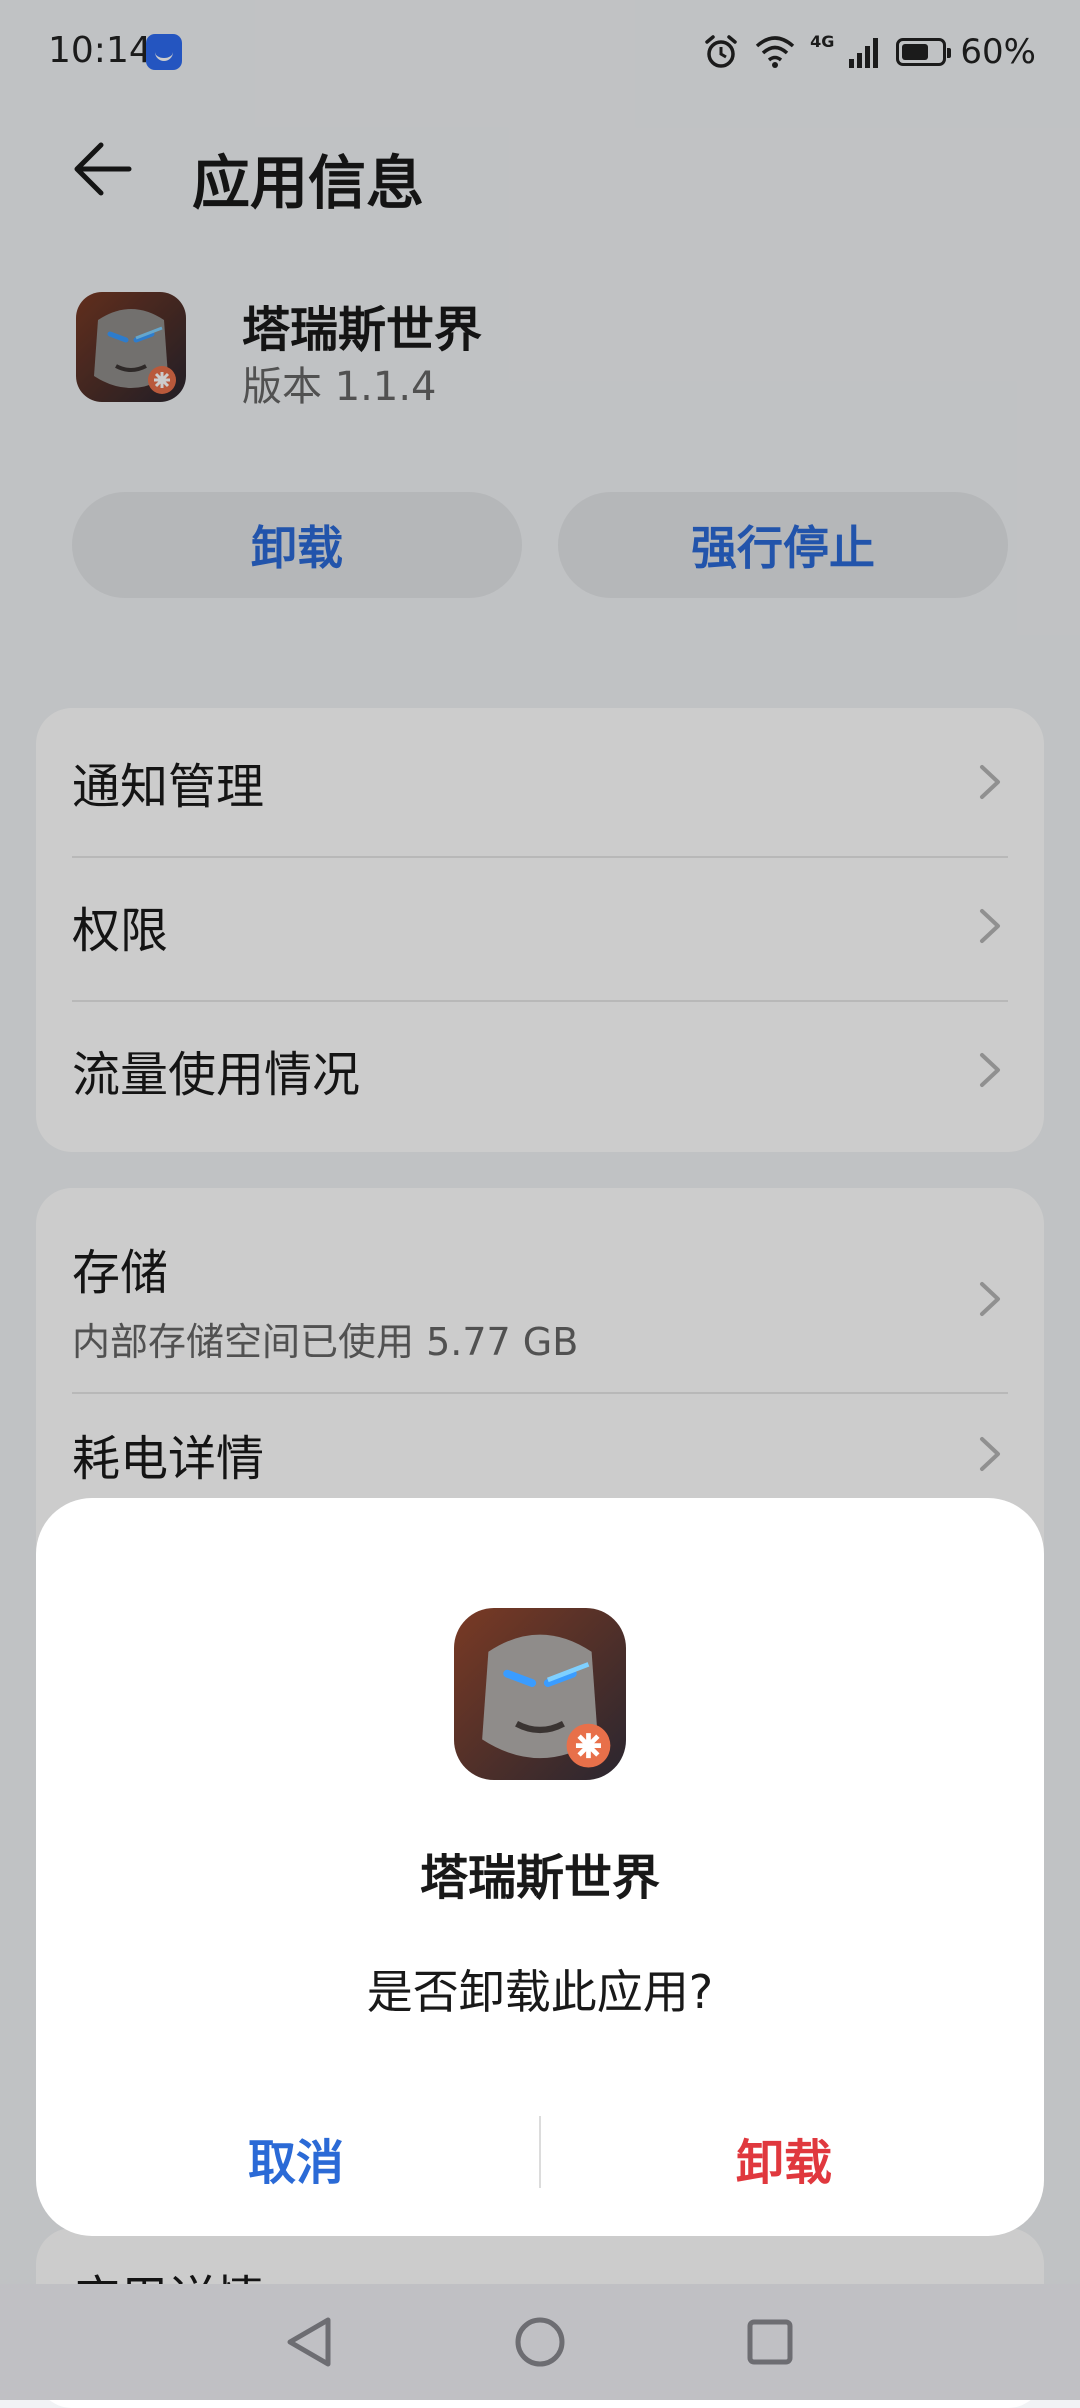 The image size is (1080, 2408). Describe the element at coordinates (540, 2152) in the screenshot. I see `button-separator` at that location.